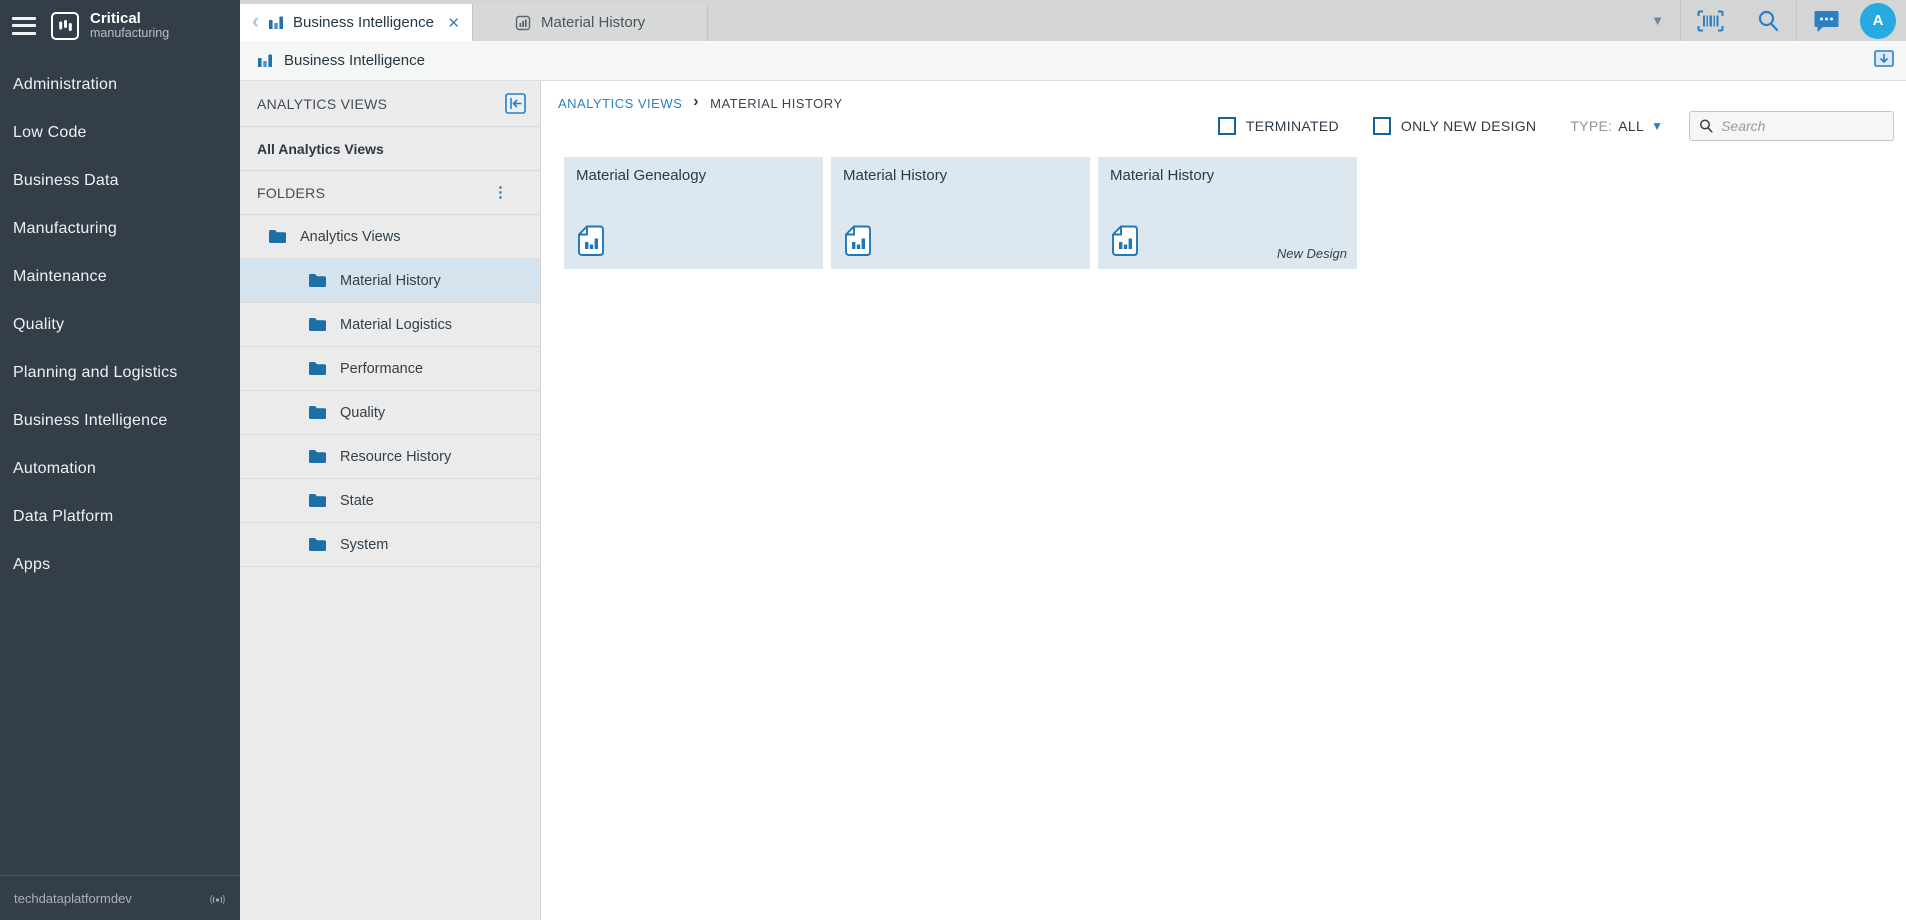 This screenshot has width=1906, height=920. Describe the element at coordinates (255, 21) in the screenshot. I see `tab-back-icon: ‹` at that location.